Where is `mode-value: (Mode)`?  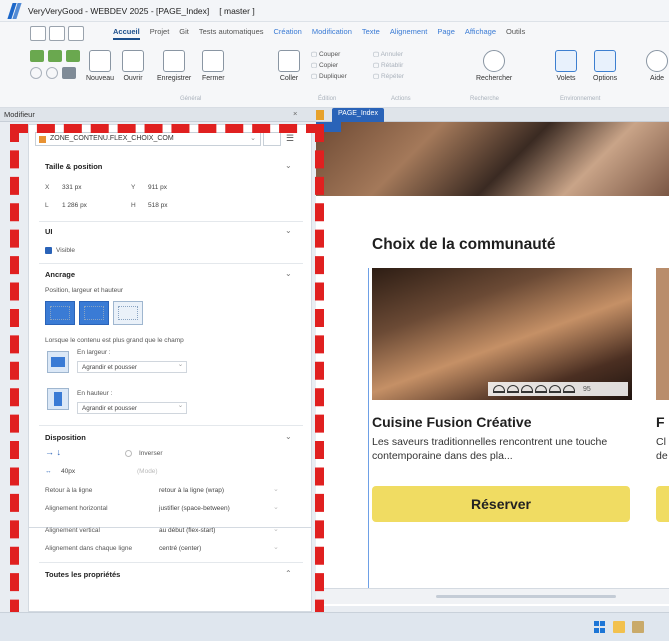
mode-value: (Mode) is located at coordinates (147, 471).